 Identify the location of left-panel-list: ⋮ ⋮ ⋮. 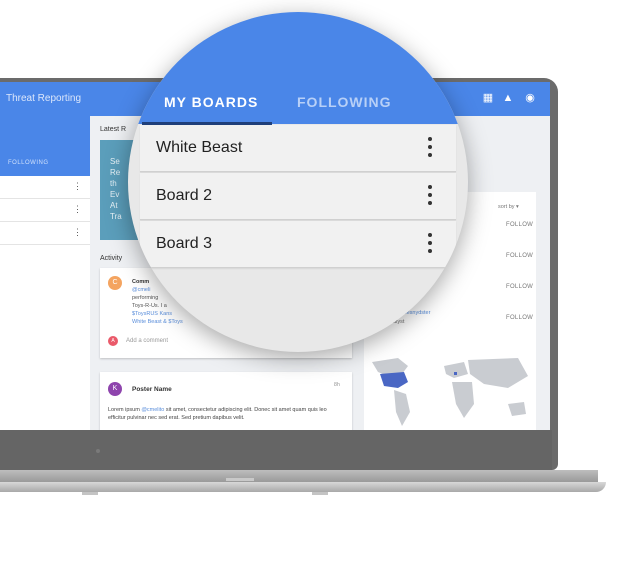
(45, 303).